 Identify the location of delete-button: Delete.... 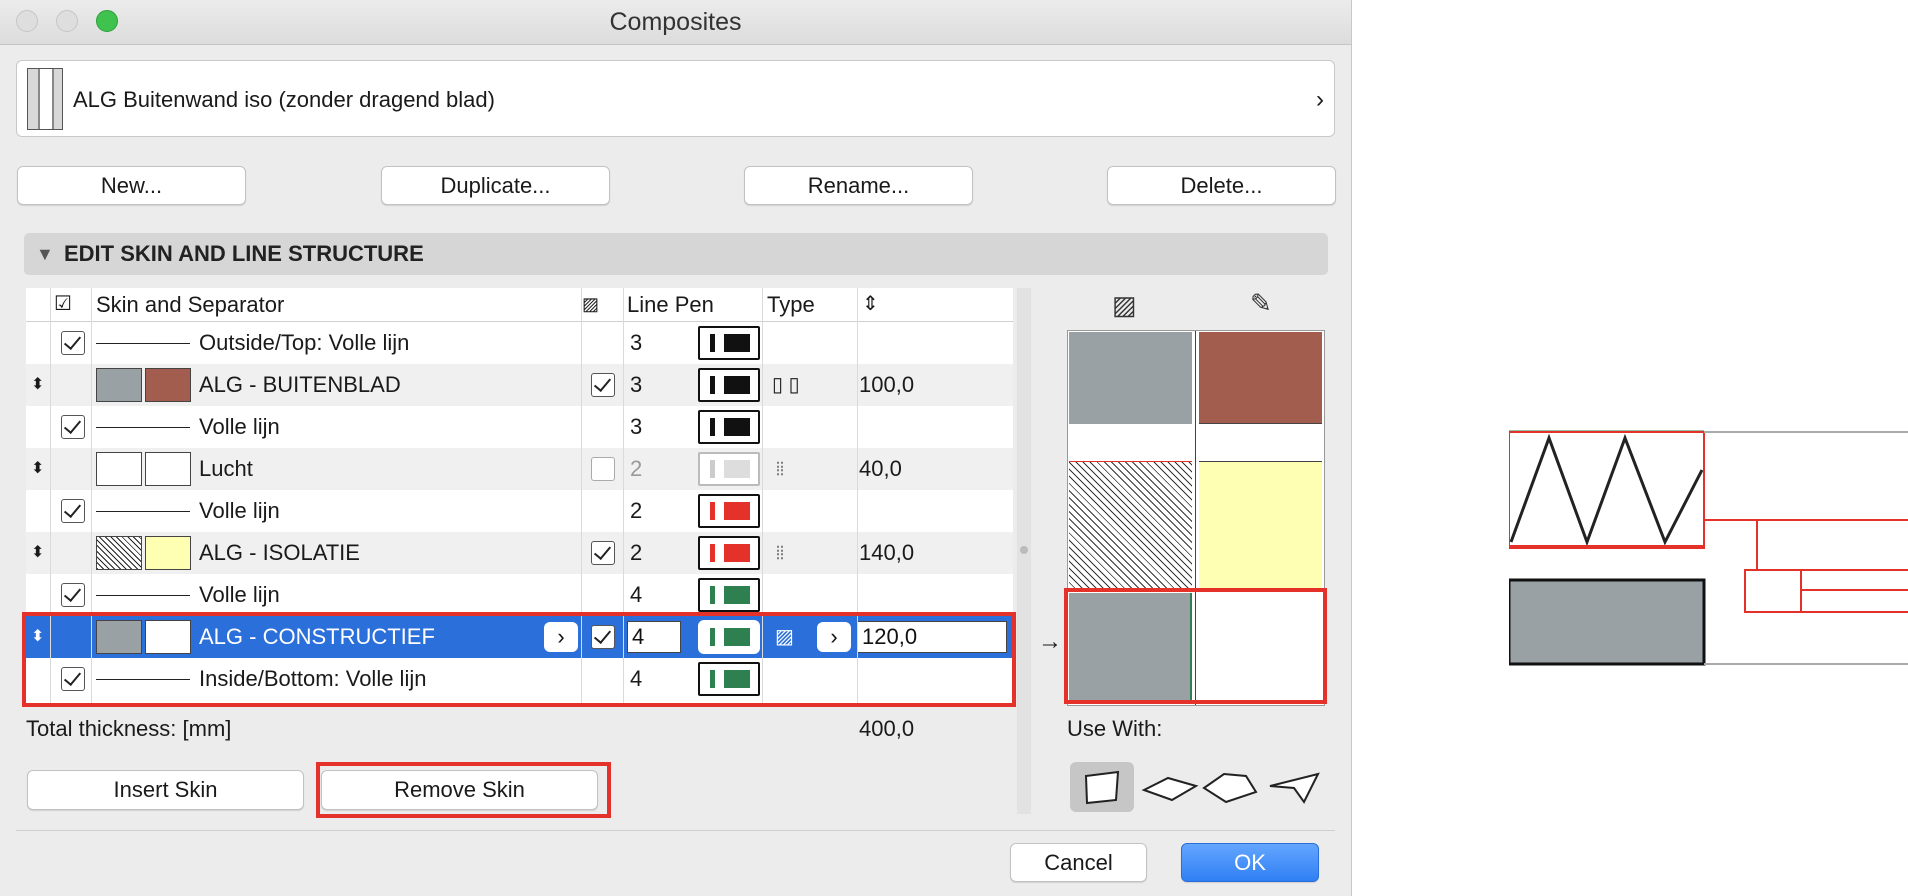
(1221, 185).